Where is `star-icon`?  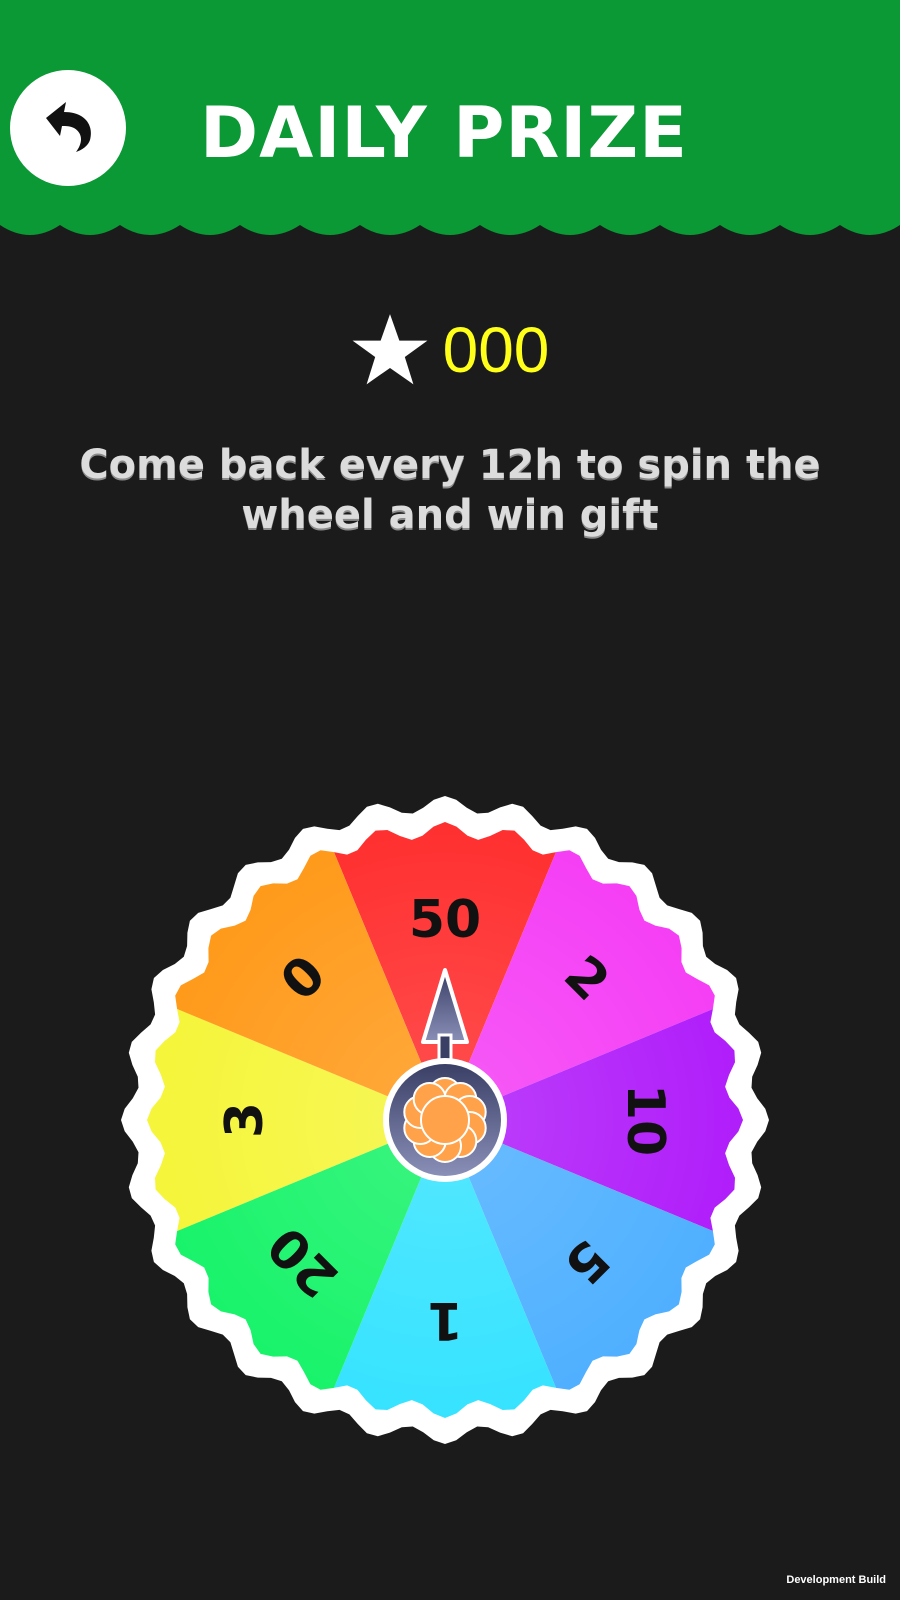
star-icon is located at coordinates (390, 349).